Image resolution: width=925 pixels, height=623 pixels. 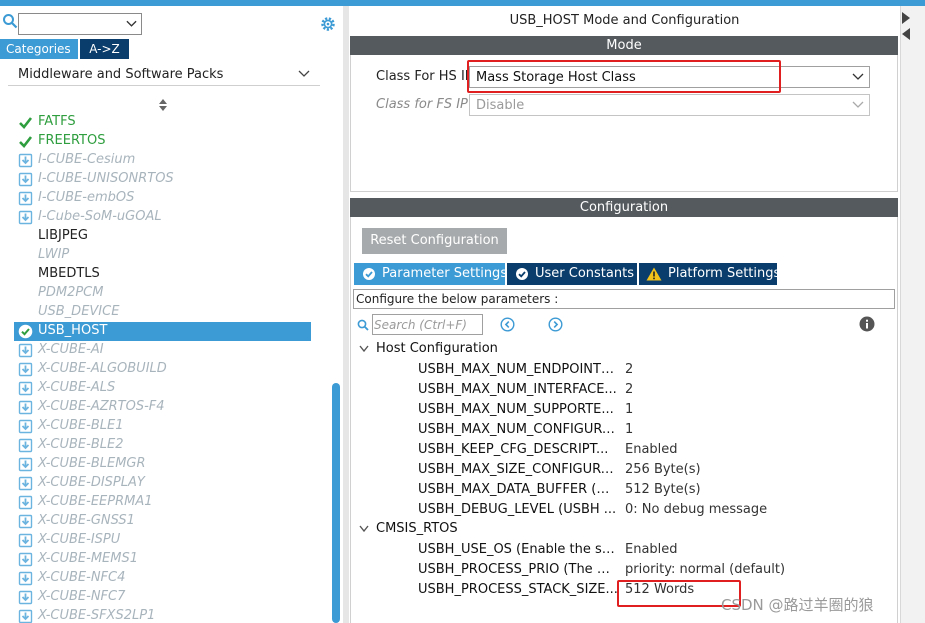 I want to click on middleware-item: I-Cube-SoM-uGOAL, so click(x=162, y=217).